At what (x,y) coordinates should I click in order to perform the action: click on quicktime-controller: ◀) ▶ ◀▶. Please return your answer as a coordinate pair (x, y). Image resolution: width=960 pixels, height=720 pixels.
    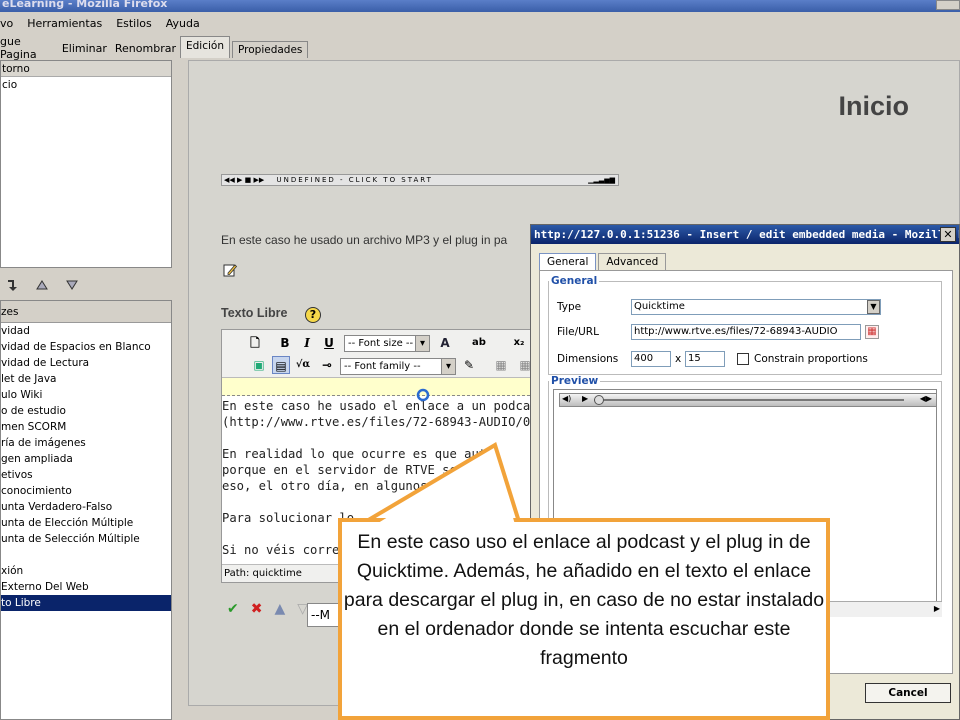
    Looking at the image, I should click on (748, 400).